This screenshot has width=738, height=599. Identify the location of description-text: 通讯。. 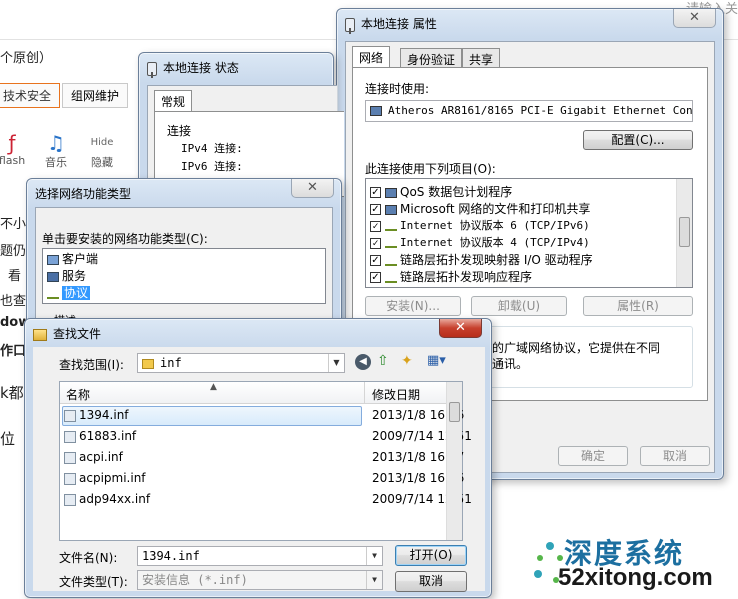
(510, 364).